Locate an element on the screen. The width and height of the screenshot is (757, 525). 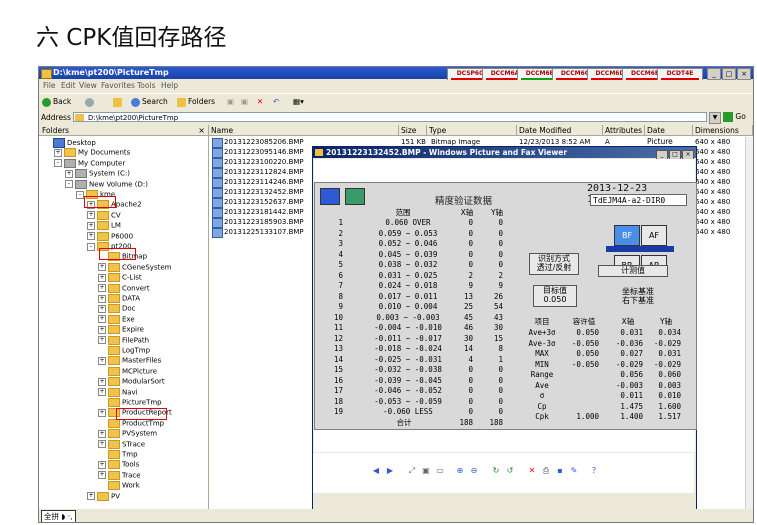
rotate-counterclockwise-button: ↺ is located at coordinates (510, 471).